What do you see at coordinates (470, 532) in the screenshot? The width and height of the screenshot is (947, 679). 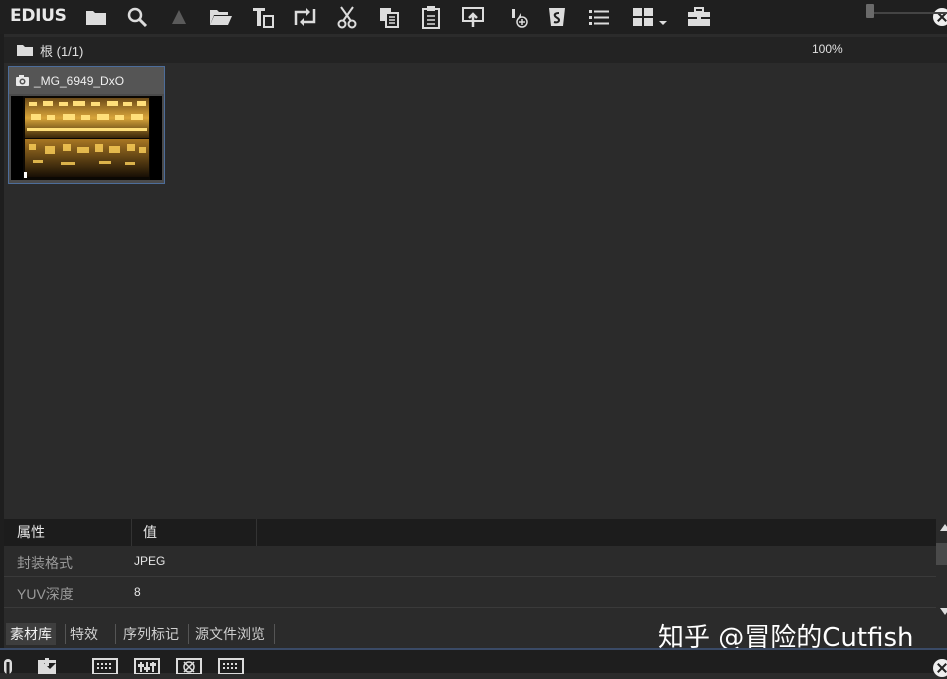 I see `properties-header: 属性 值` at bounding box center [470, 532].